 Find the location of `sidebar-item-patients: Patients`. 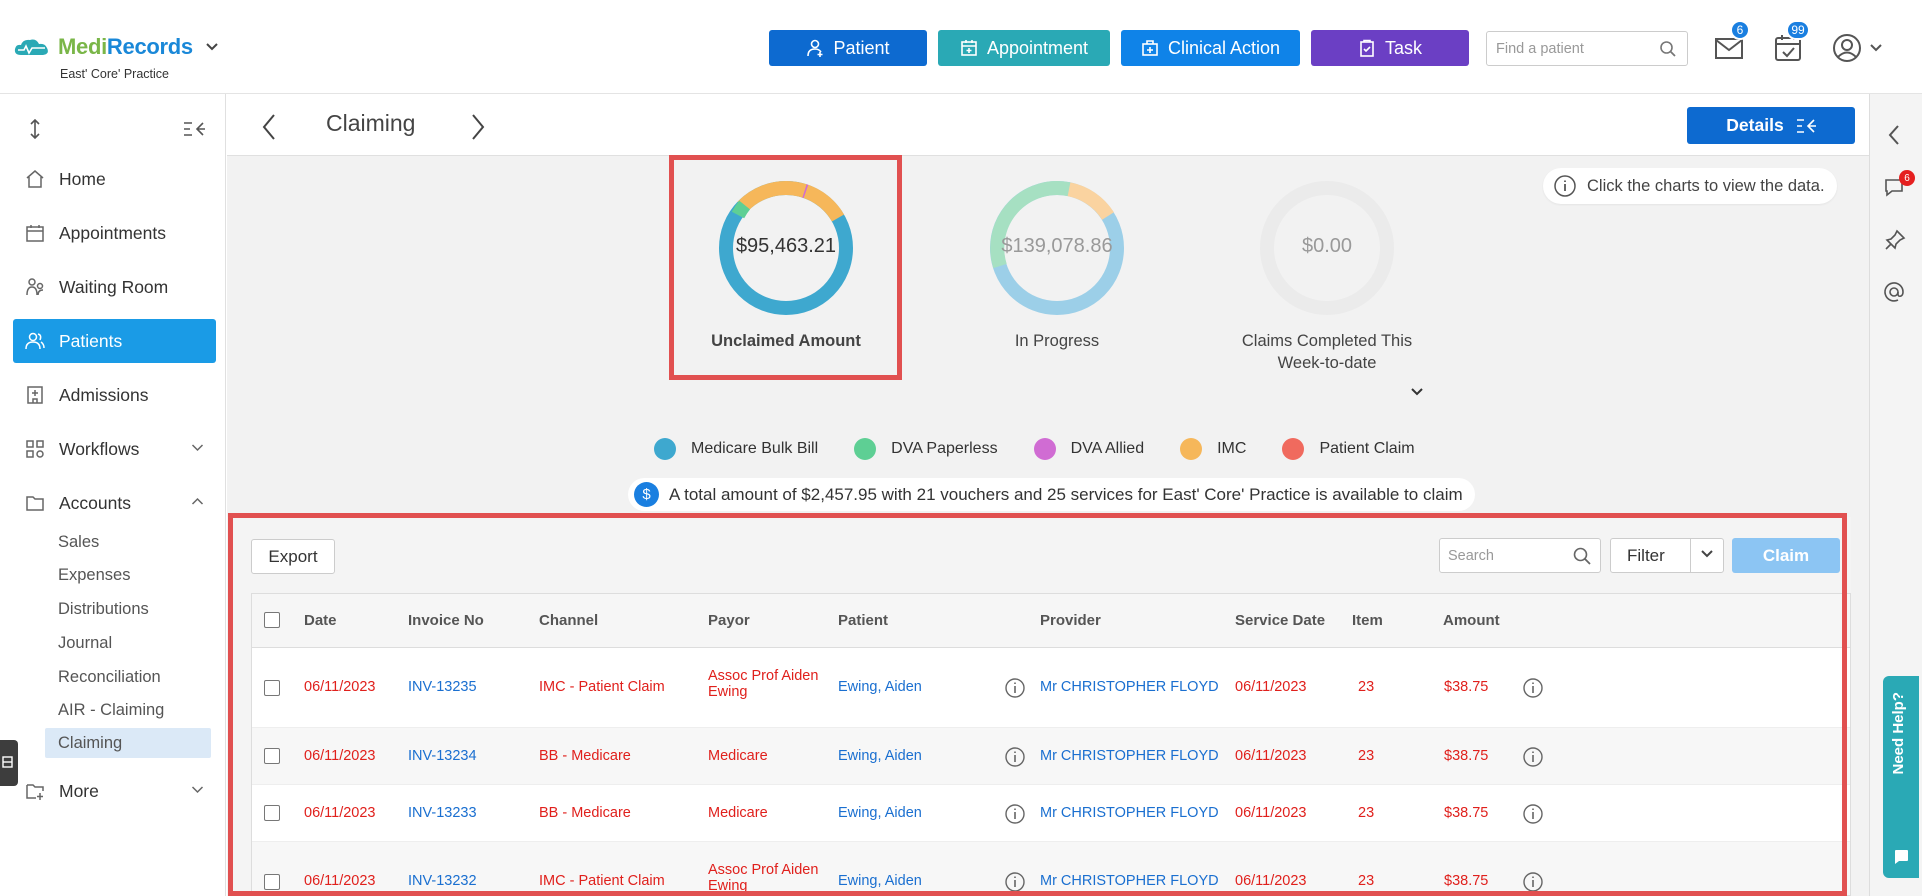

sidebar-item-patients: Patients is located at coordinates (114, 341).